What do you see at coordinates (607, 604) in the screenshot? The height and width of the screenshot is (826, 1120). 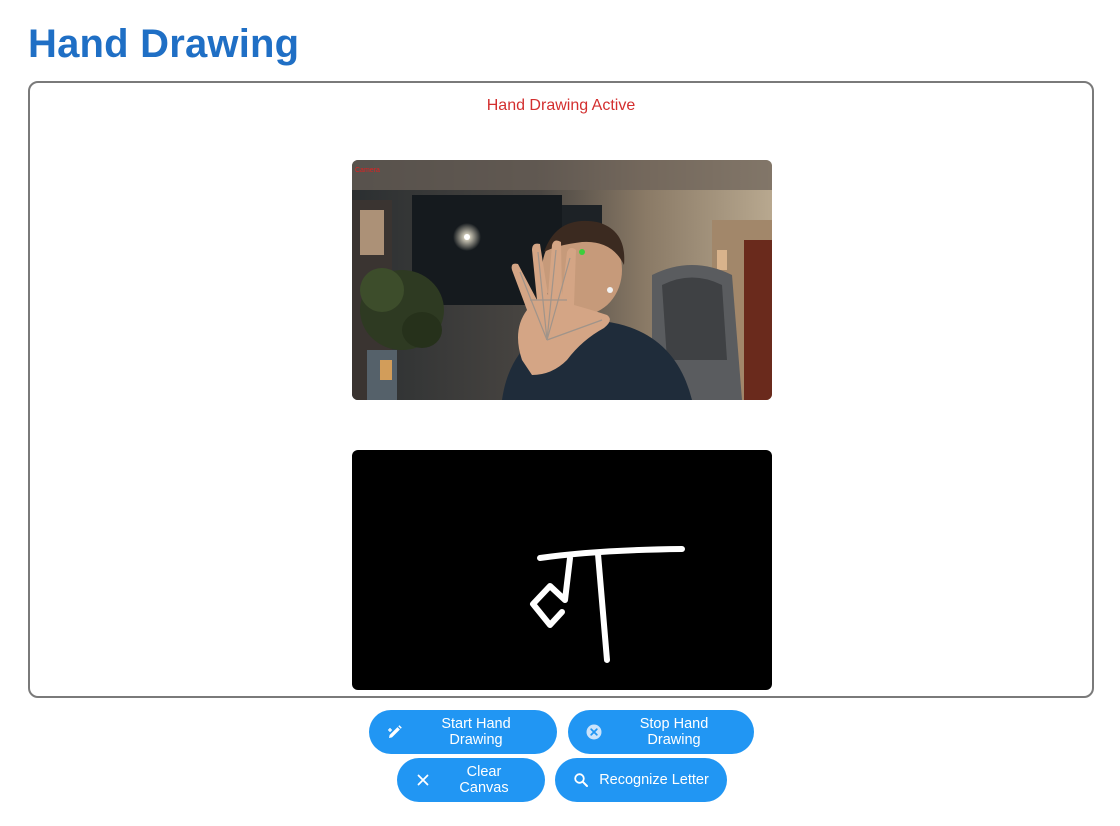 I see `drawn-stroke` at bounding box center [607, 604].